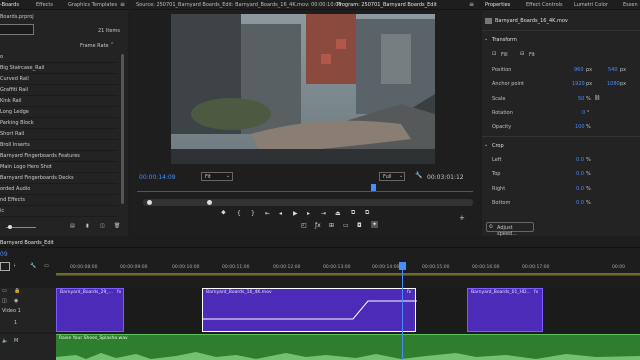 The height and width of the screenshot is (360, 640). I want to click on go-to-out-icon: ⇥, so click(323, 213).